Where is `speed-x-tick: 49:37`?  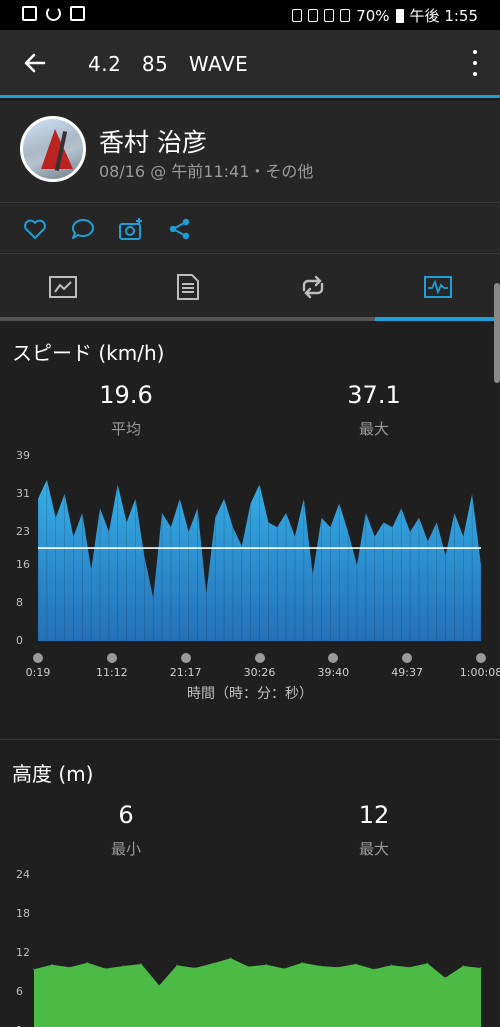 speed-x-tick: 49:37 is located at coordinates (407, 672).